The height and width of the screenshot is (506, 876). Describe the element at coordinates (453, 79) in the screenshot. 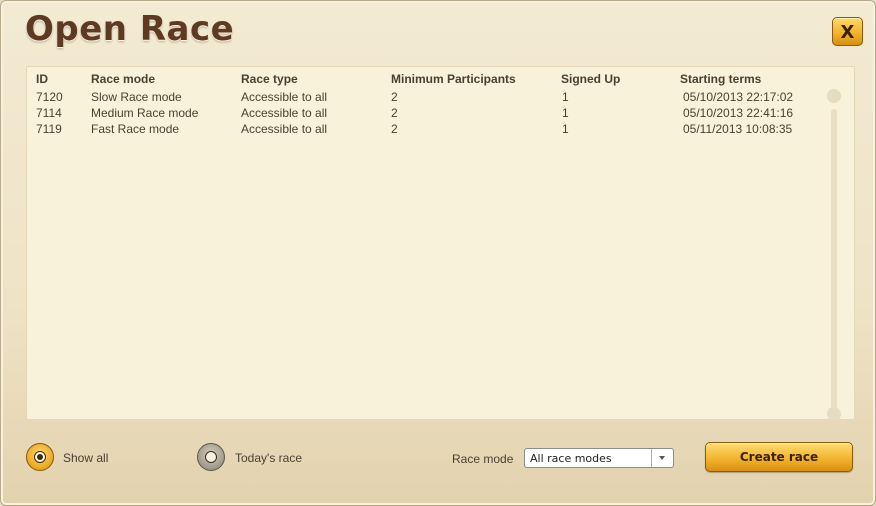

I see `column-header-minimum-participants: Minimum Participants` at that location.